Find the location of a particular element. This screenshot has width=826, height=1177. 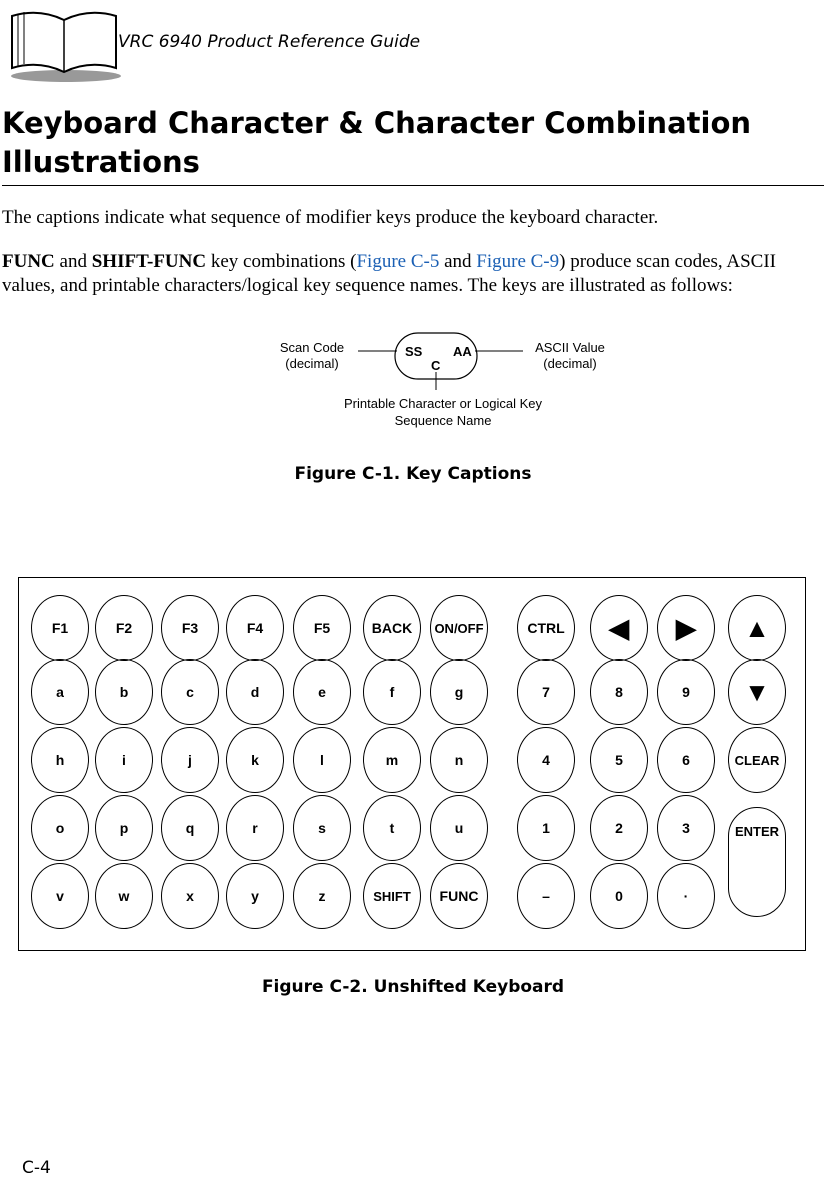

key: s is located at coordinates (322, 828).